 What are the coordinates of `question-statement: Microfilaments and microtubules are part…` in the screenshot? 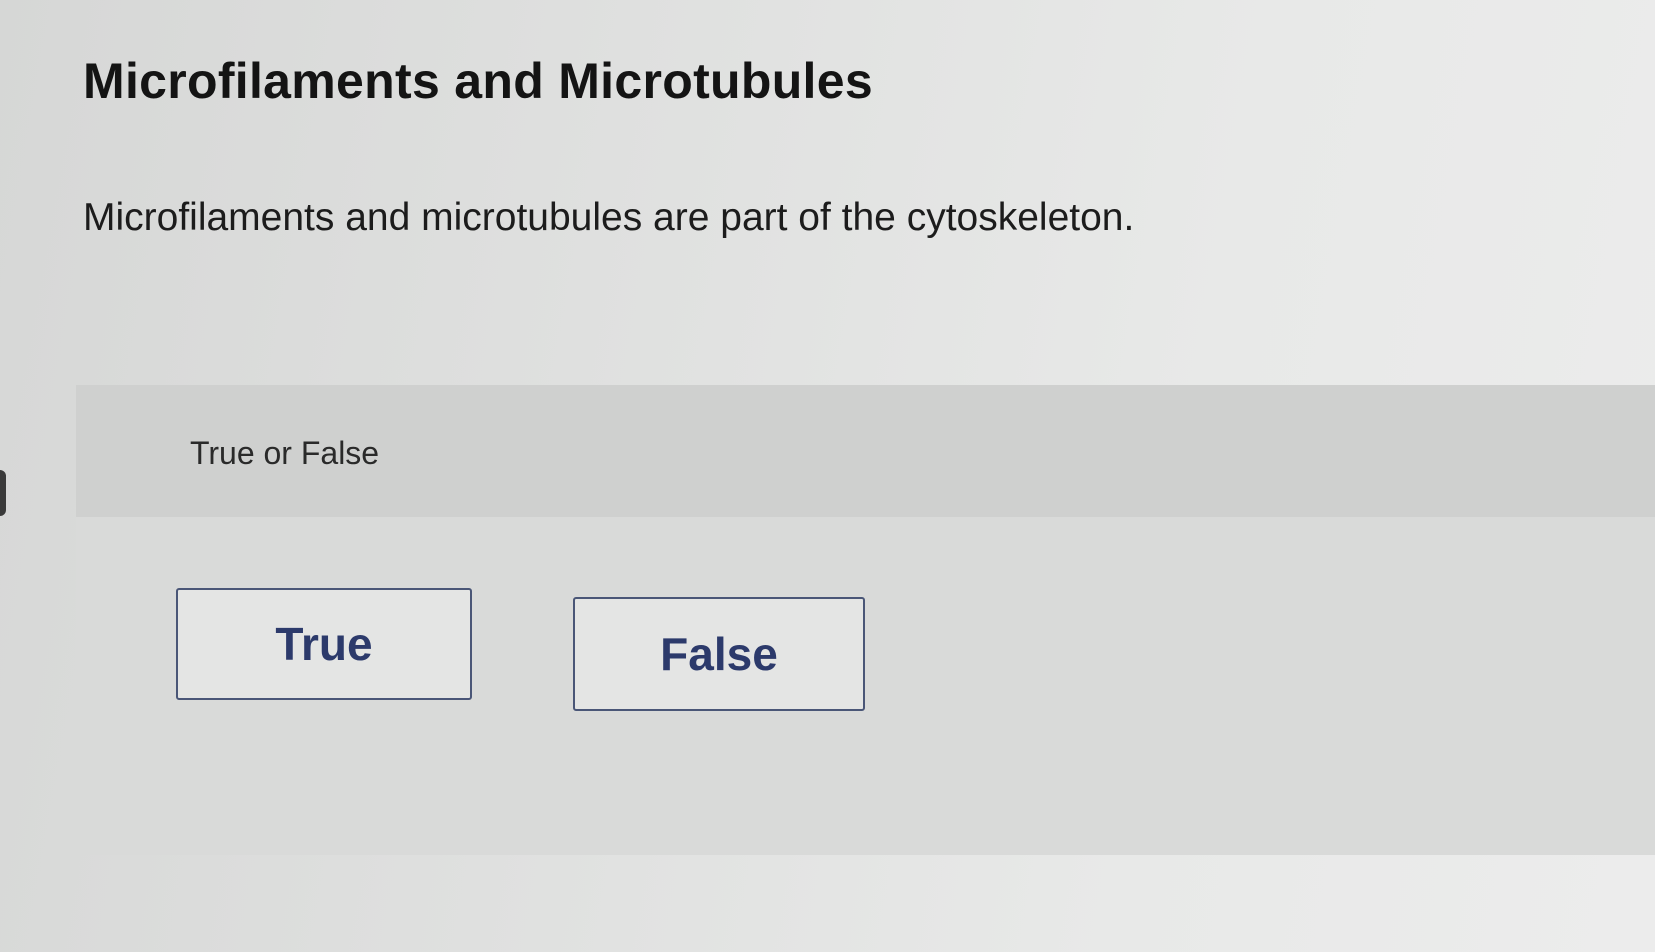 It's located at (609, 217).